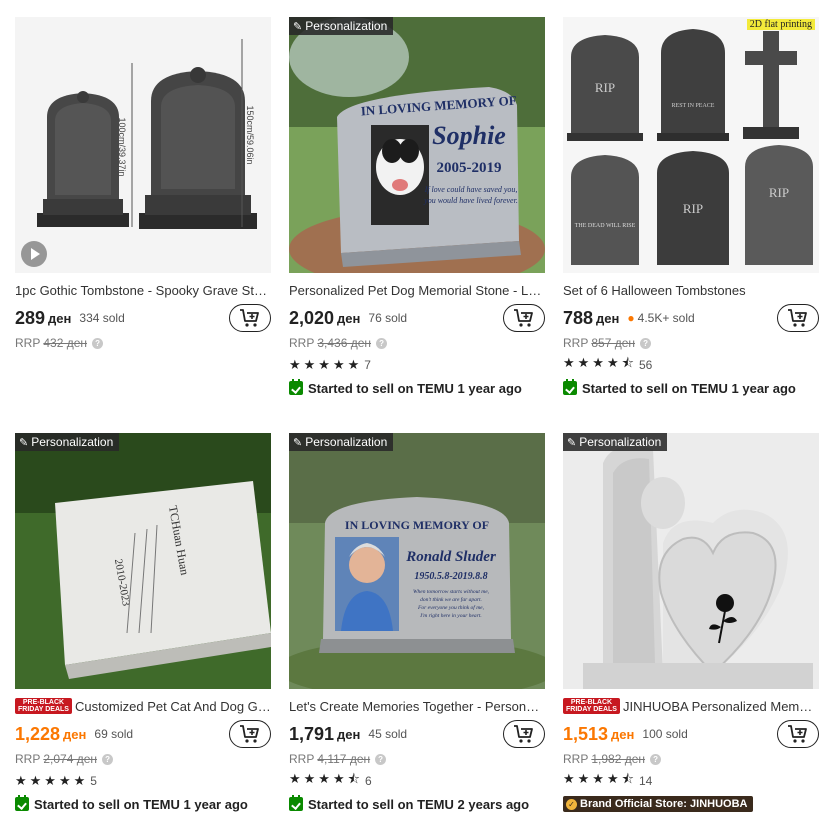  Describe the element at coordinates (34, 254) in the screenshot. I see `play-icon` at that location.